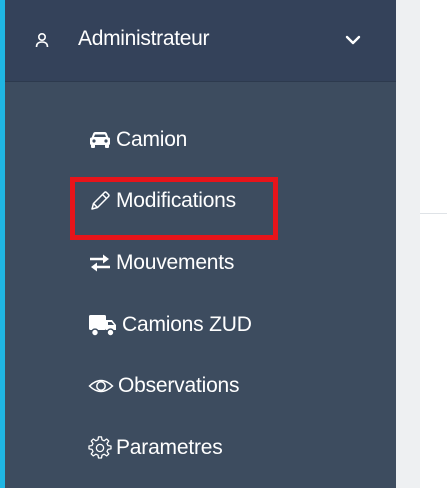  I want to click on chevron-down-icon, so click(353, 40).